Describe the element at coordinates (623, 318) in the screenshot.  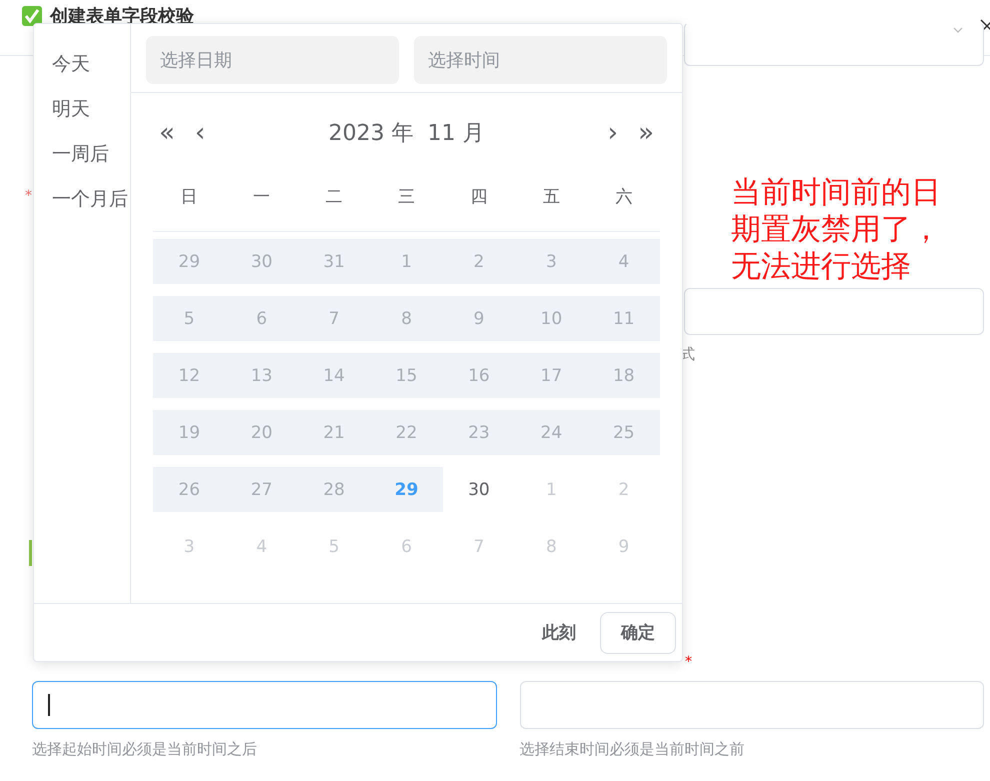
I see `date-number: 11` at that location.